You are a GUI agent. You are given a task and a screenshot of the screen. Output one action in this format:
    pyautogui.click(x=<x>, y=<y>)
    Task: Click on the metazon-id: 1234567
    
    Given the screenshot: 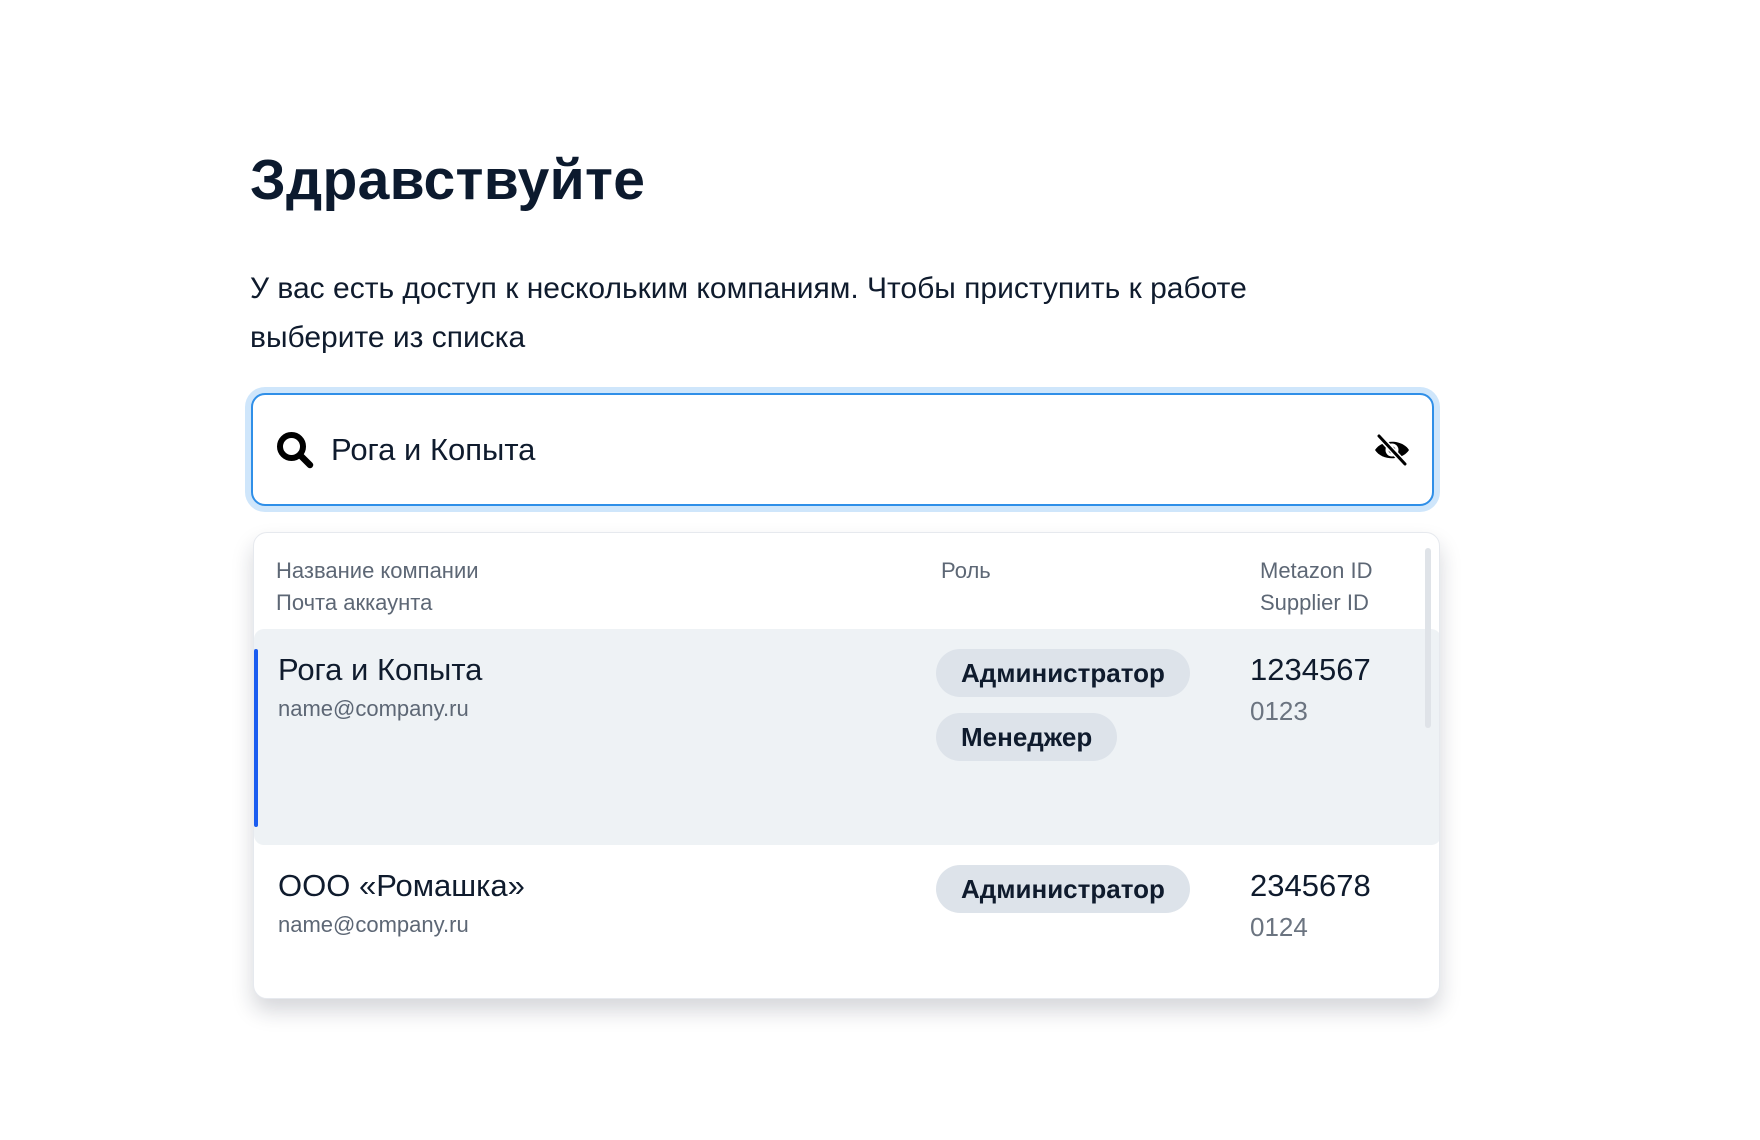 What is the action you would take?
    pyautogui.click(x=1310, y=669)
    